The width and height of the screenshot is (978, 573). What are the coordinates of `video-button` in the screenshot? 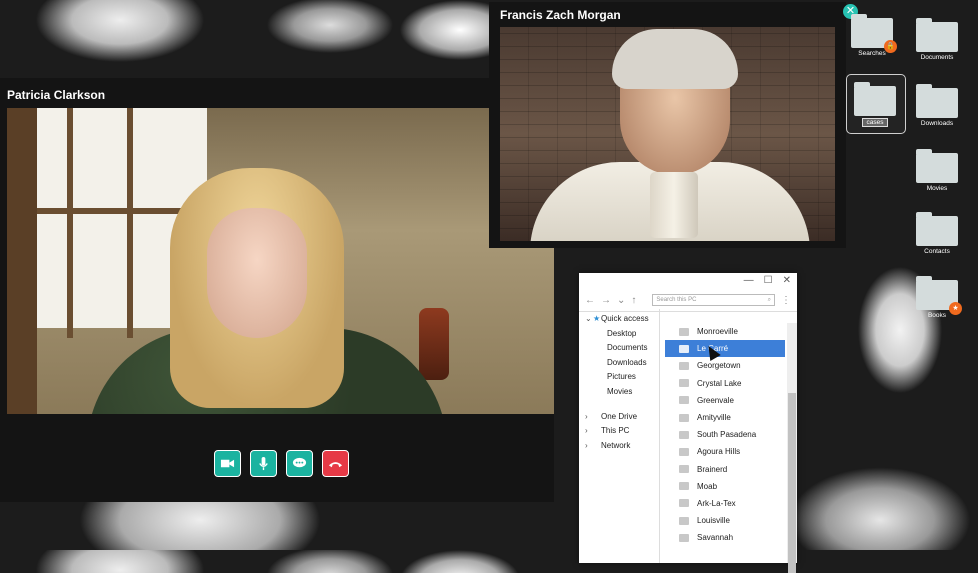 It's located at (227, 463).